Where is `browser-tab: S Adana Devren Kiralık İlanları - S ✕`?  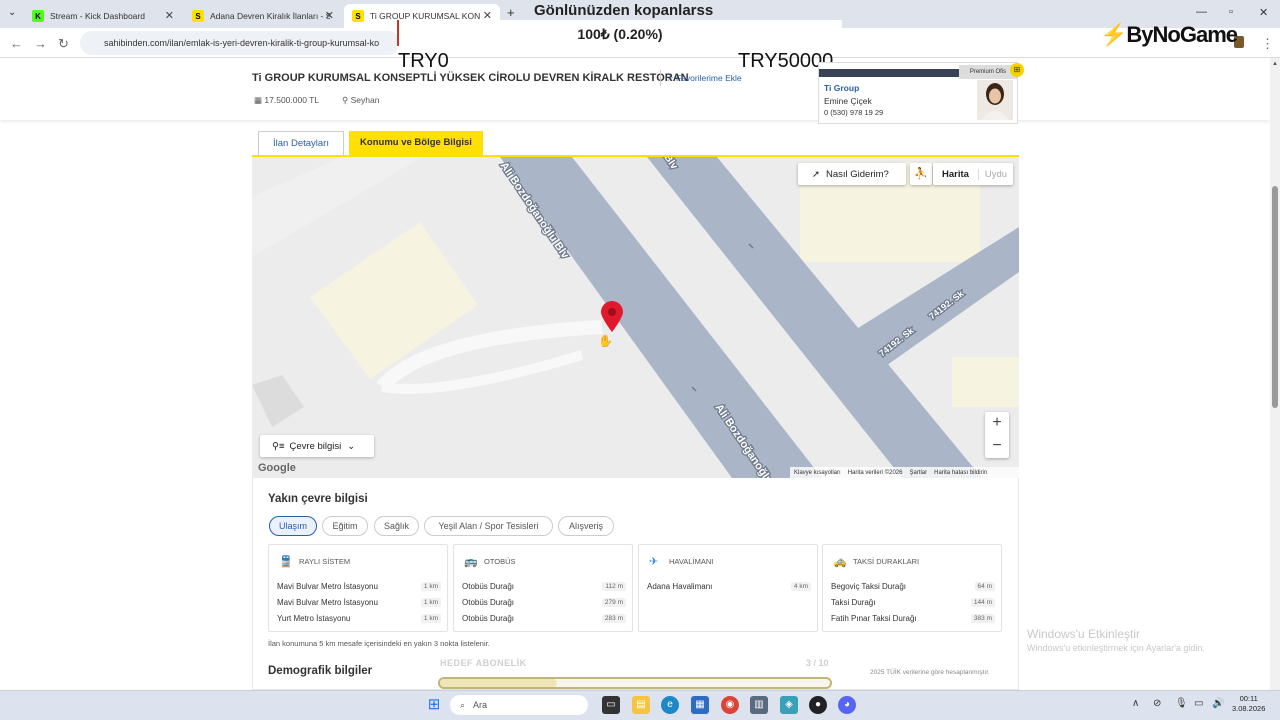 browser-tab: S Adana Devren Kiralık İlanları - S ✕ is located at coordinates (263, 16).